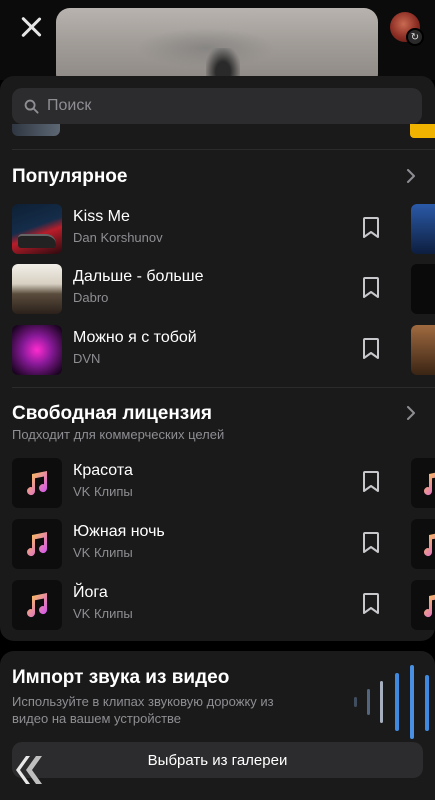  Describe the element at coordinates (217, 289) in the screenshot. I see `track-row: Дальше - больше Dabro` at that location.